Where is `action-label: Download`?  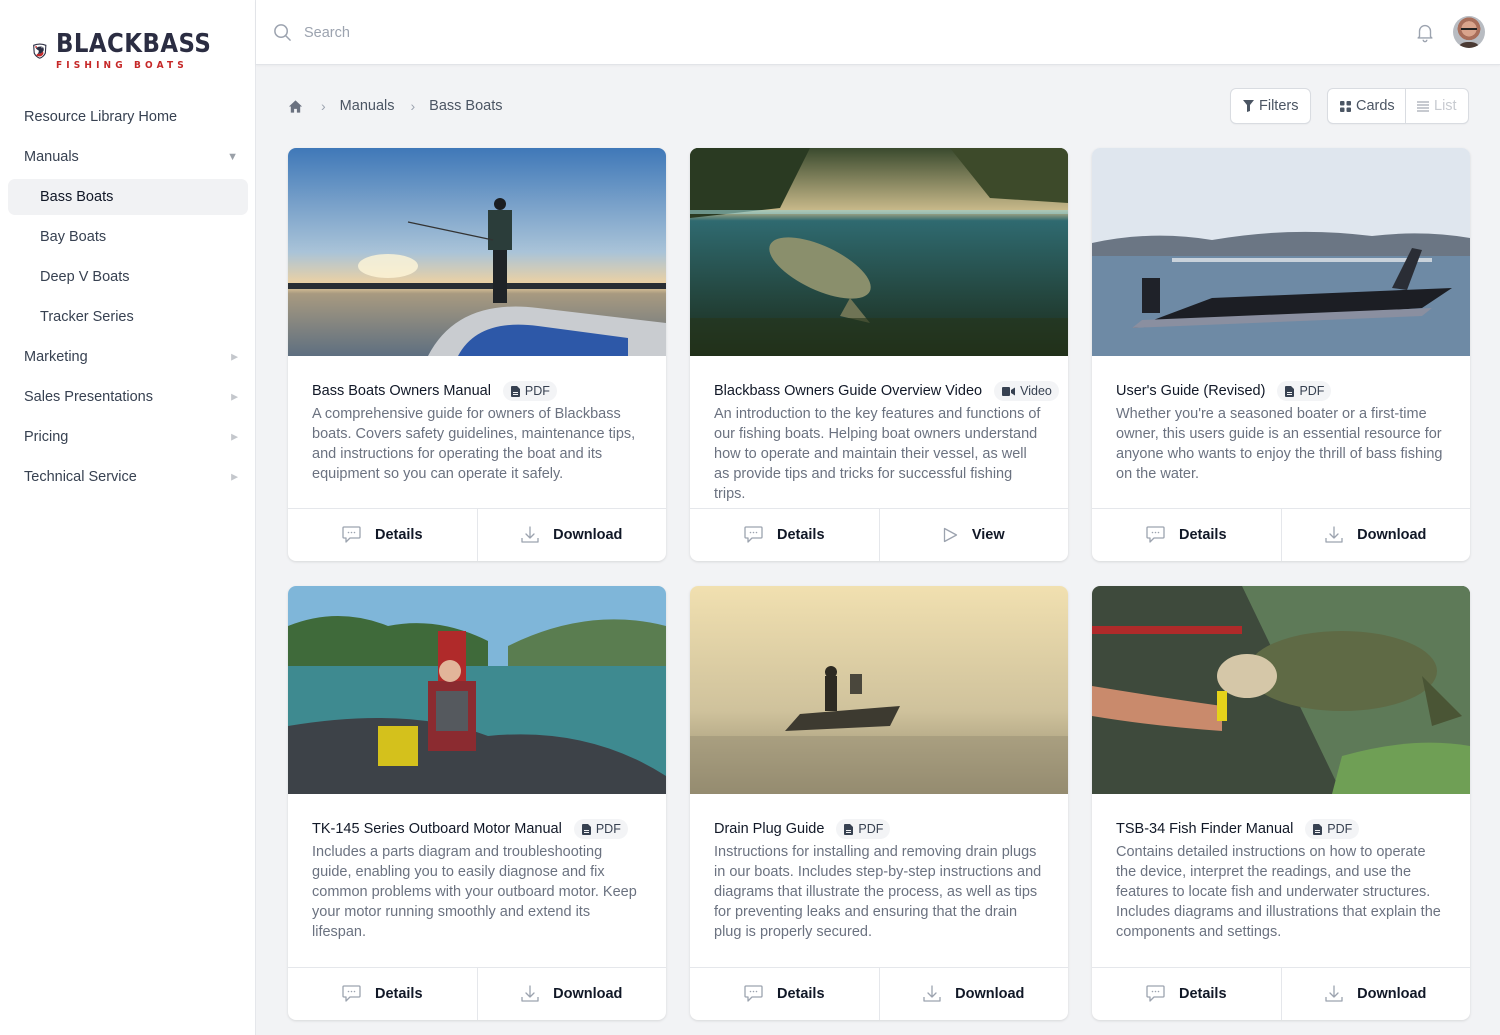 action-label: Download is located at coordinates (1392, 994).